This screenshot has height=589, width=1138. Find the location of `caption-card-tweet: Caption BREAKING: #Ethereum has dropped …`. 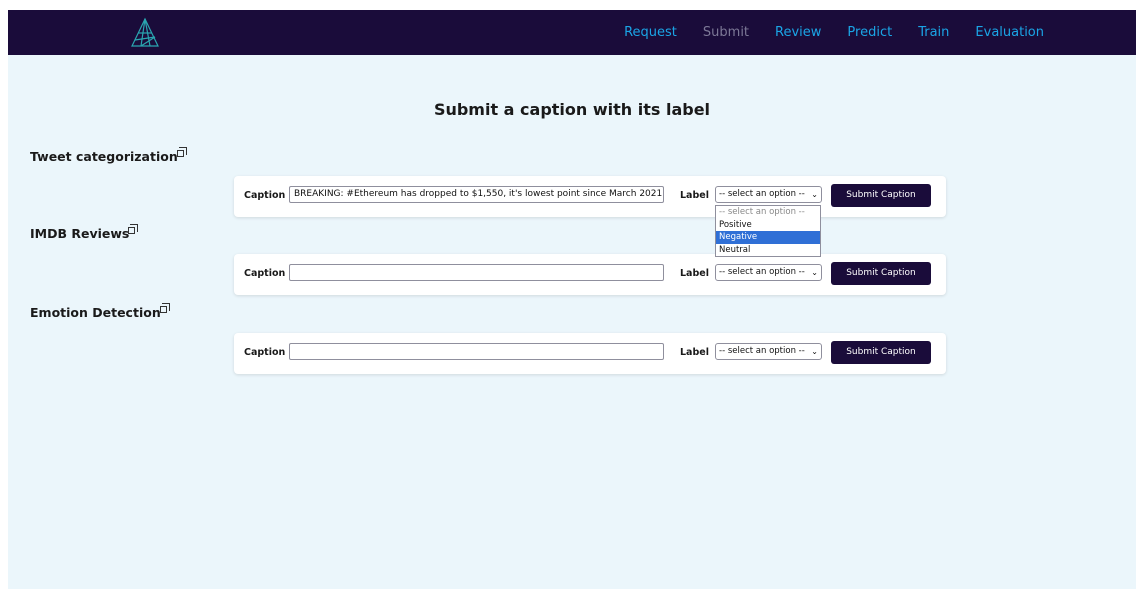

caption-card-tweet: Caption BREAKING: #Ethereum has dropped … is located at coordinates (590, 196).